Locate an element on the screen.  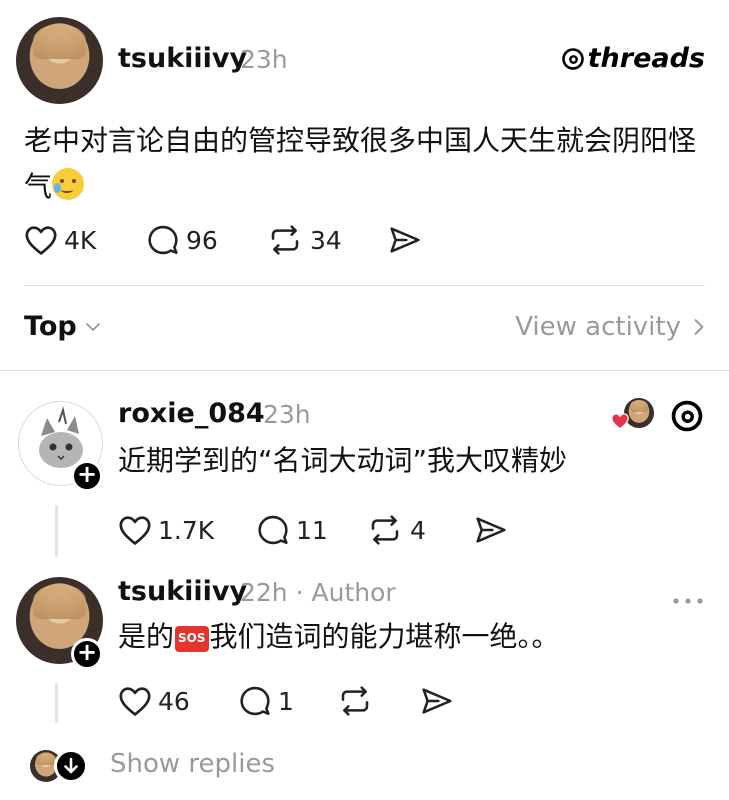
comment-repost-button: 4 is located at coordinates (396, 530).